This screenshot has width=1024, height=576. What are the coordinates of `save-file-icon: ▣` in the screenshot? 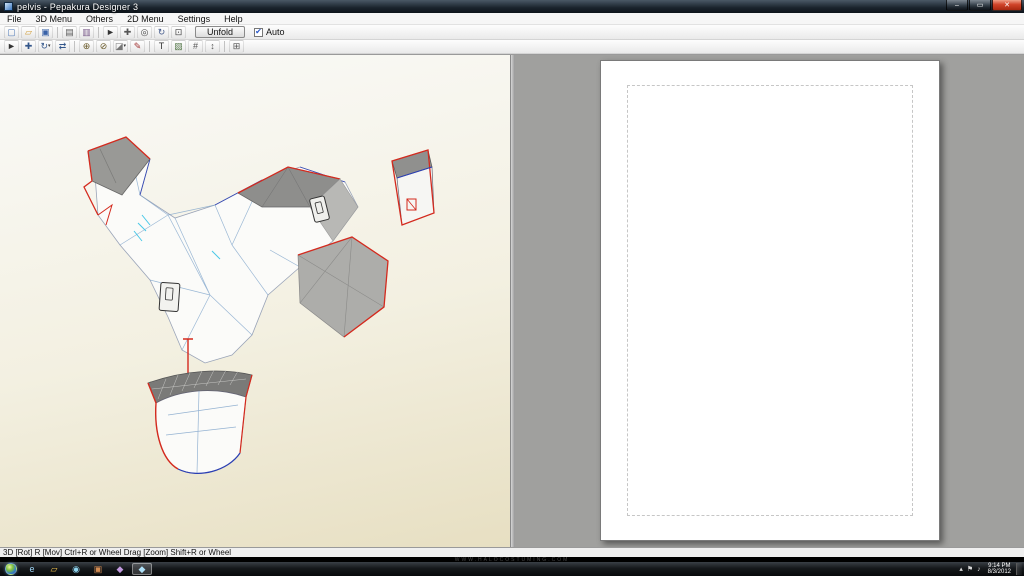 It's located at (45, 32).